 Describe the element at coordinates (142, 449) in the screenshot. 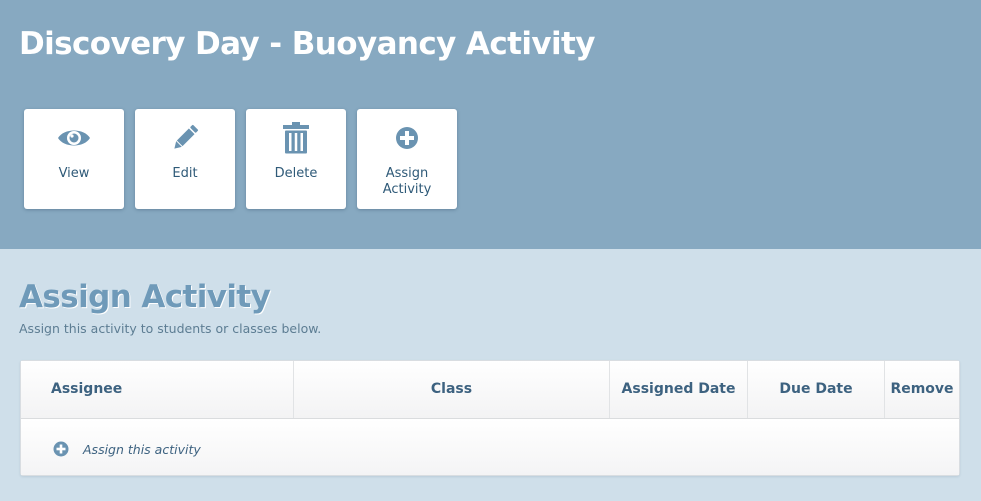

I see `assign-this-activity-label: Assign this activity` at that location.